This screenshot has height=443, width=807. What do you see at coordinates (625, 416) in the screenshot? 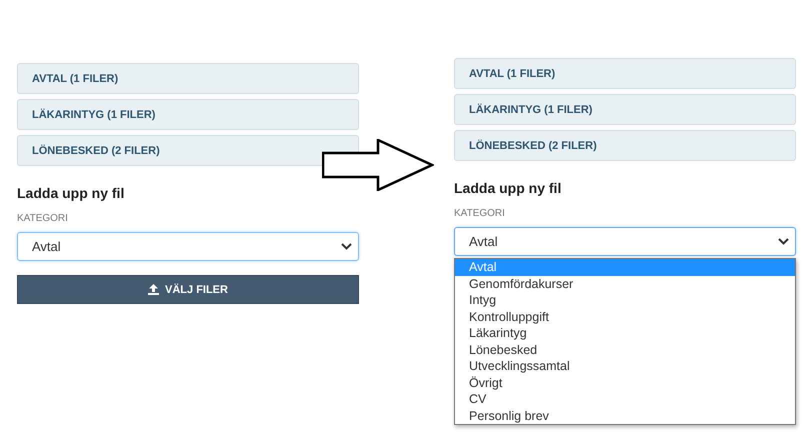
I see `dropdown-option: Personlig brev` at bounding box center [625, 416].